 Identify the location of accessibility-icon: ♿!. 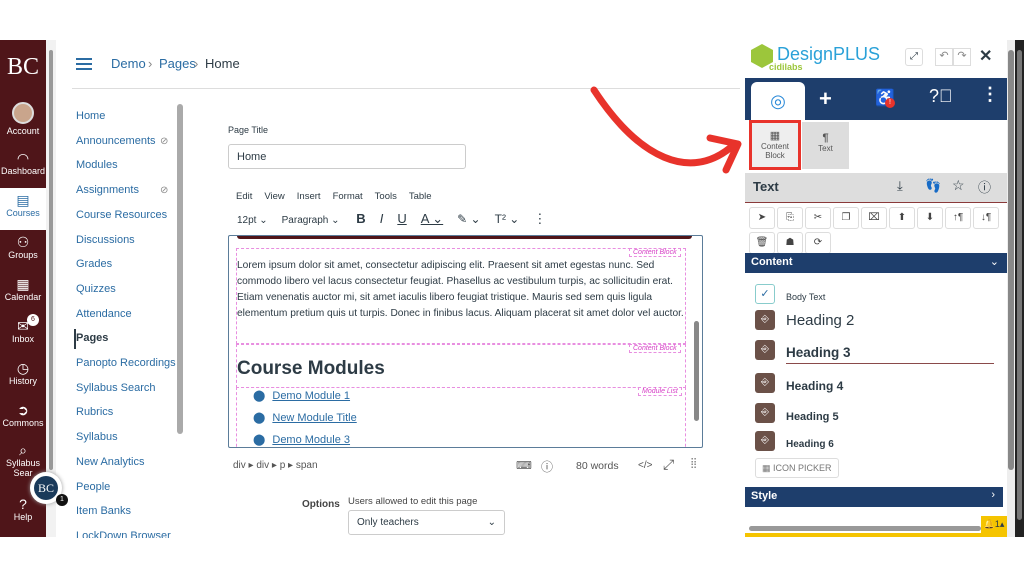
(885, 98).